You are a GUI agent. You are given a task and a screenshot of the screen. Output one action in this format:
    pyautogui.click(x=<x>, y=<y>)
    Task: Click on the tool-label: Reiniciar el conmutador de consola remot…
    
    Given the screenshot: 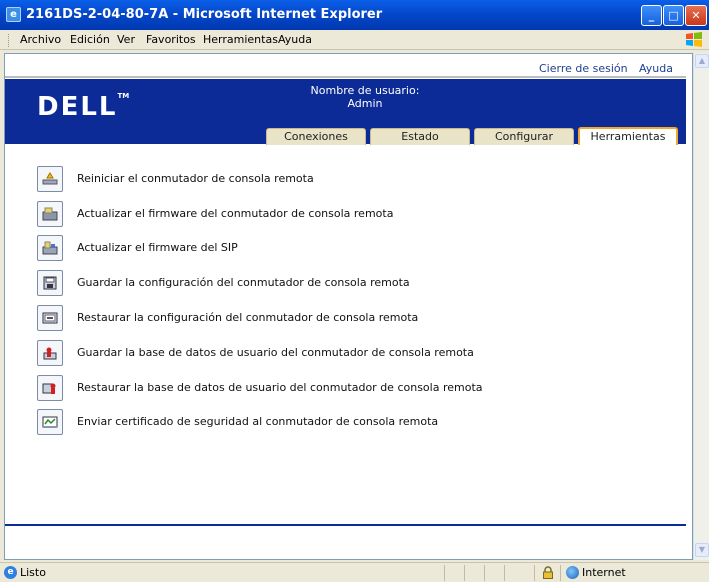 What is the action you would take?
    pyautogui.click(x=195, y=178)
    